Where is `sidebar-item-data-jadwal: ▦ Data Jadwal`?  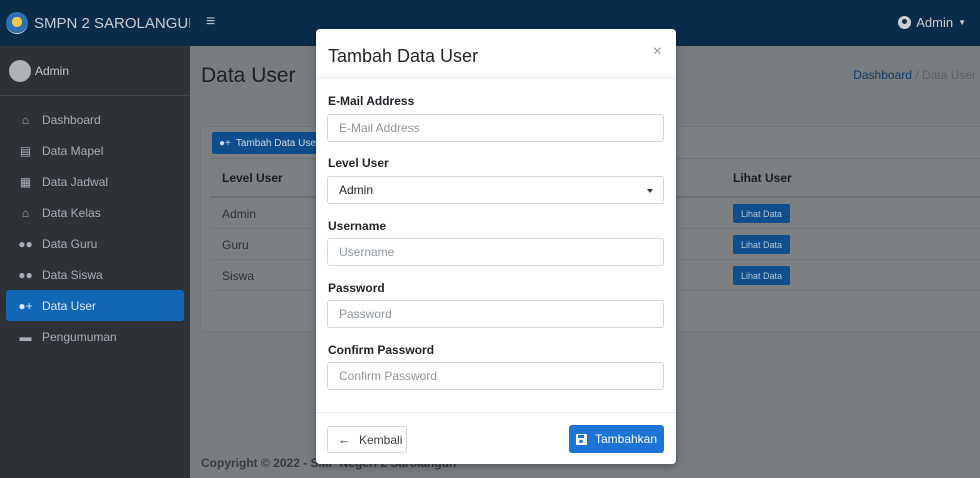
sidebar-item-data-jadwal: ▦ Data Jadwal is located at coordinates (95, 181).